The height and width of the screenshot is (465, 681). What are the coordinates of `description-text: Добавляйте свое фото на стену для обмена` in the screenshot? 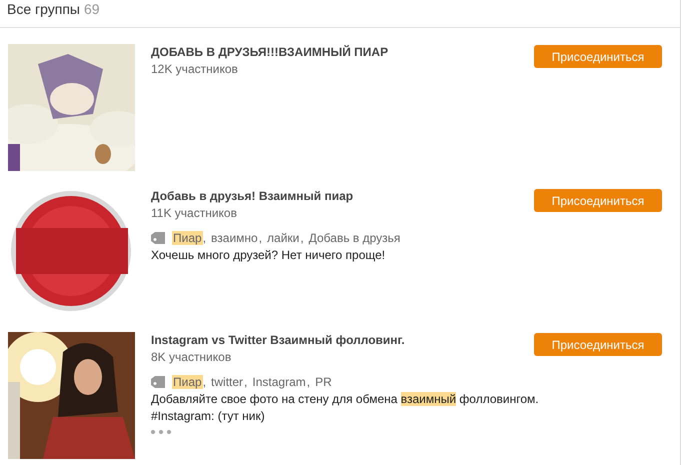 It's located at (274, 399).